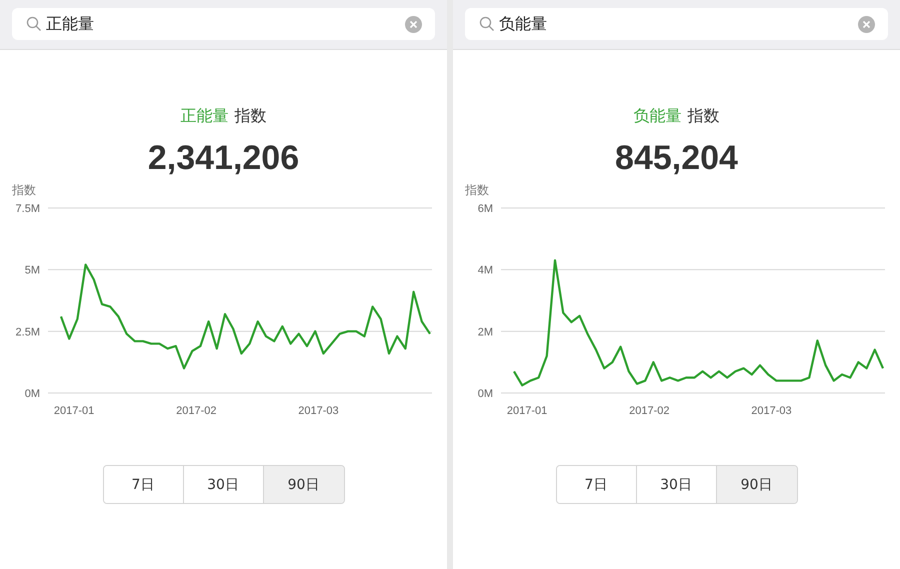 The image size is (900, 569). Describe the element at coordinates (70, 24) in the screenshot. I see `search-query: 正能量` at that location.